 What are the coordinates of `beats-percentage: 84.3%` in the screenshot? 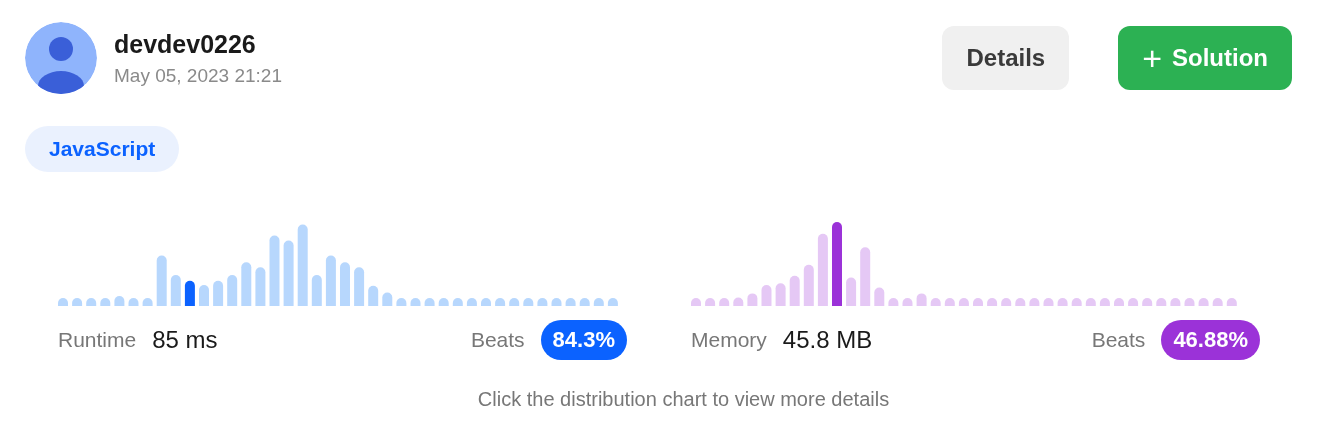 It's located at (583, 340).